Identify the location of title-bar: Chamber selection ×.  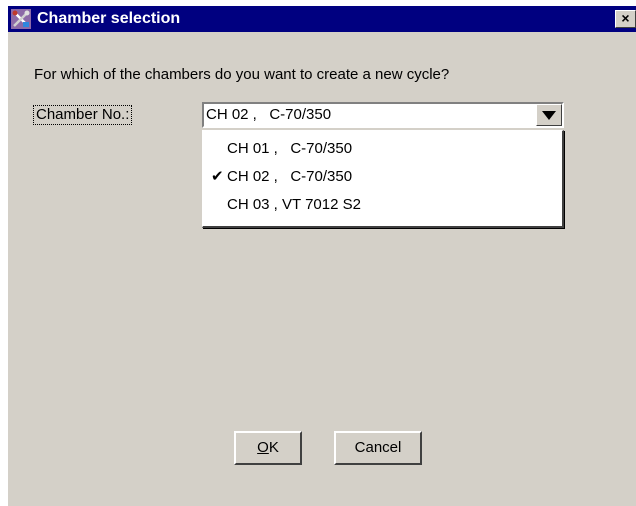
(322, 19).